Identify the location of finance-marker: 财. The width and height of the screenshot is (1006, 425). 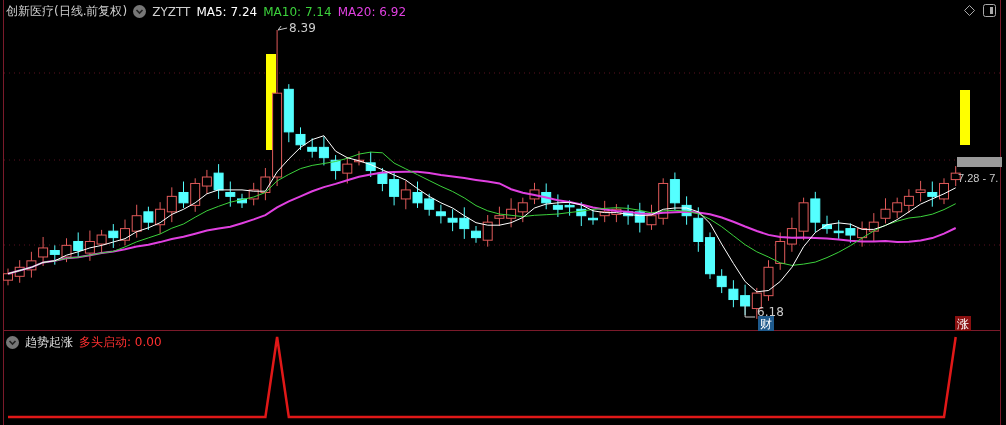
(766, 323).